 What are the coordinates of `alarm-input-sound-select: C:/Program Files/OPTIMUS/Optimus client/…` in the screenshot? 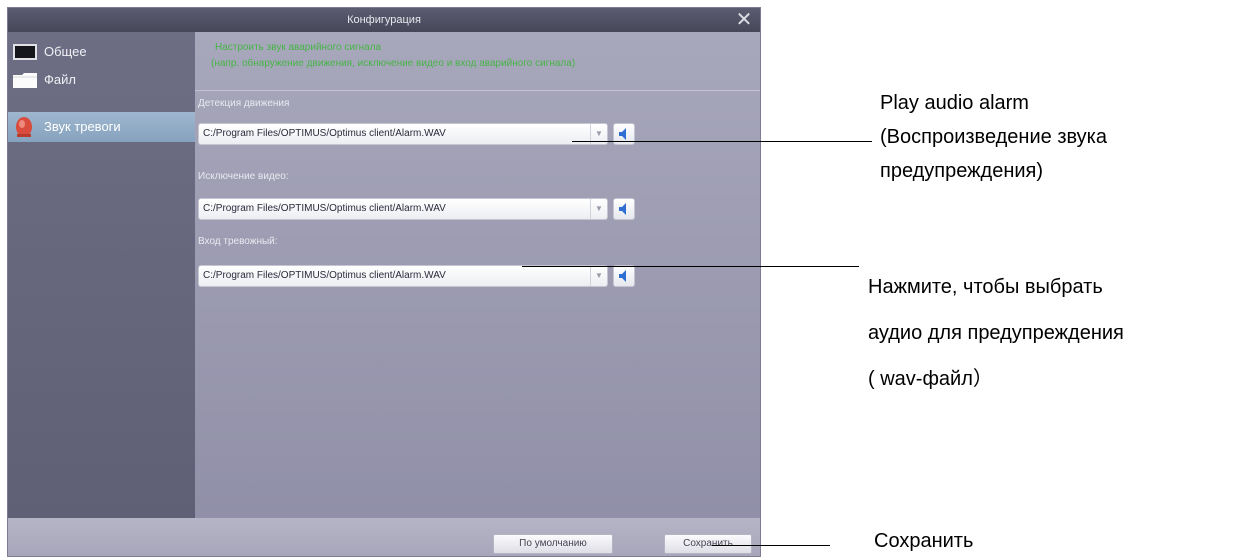 It's located at (403, 276).